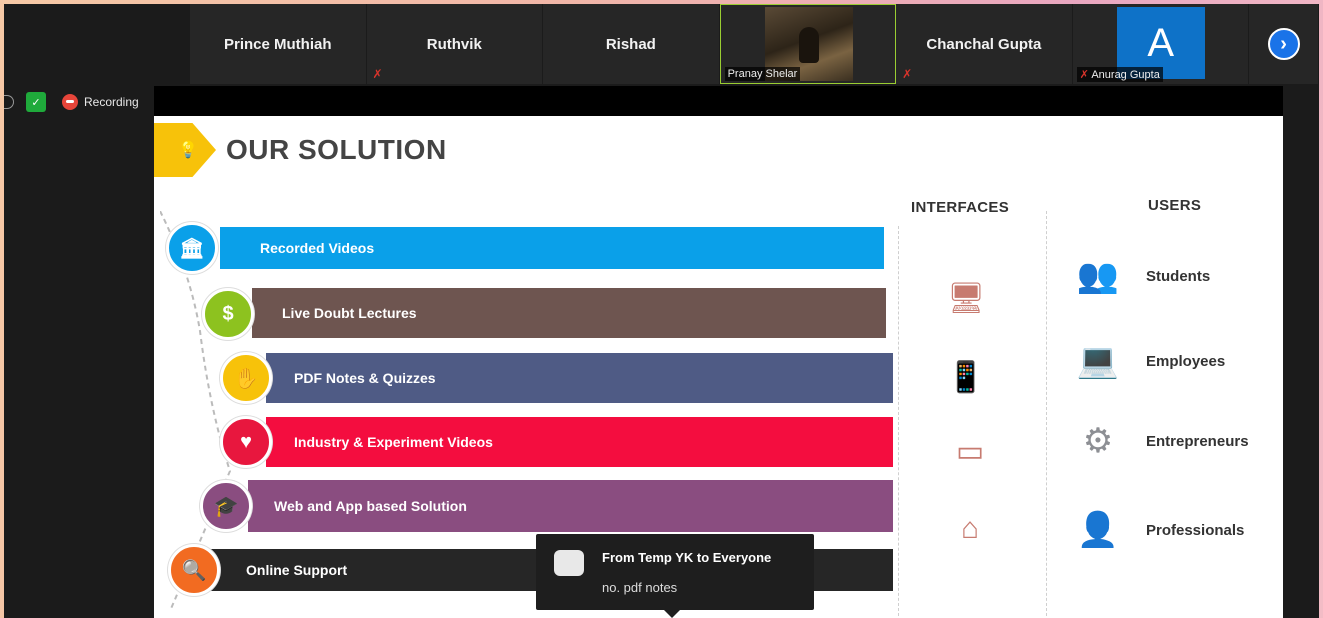 The image size is (1323, 618). I want to click on user-row: ⚙ Entrepreneurs, so click(1154, 441).